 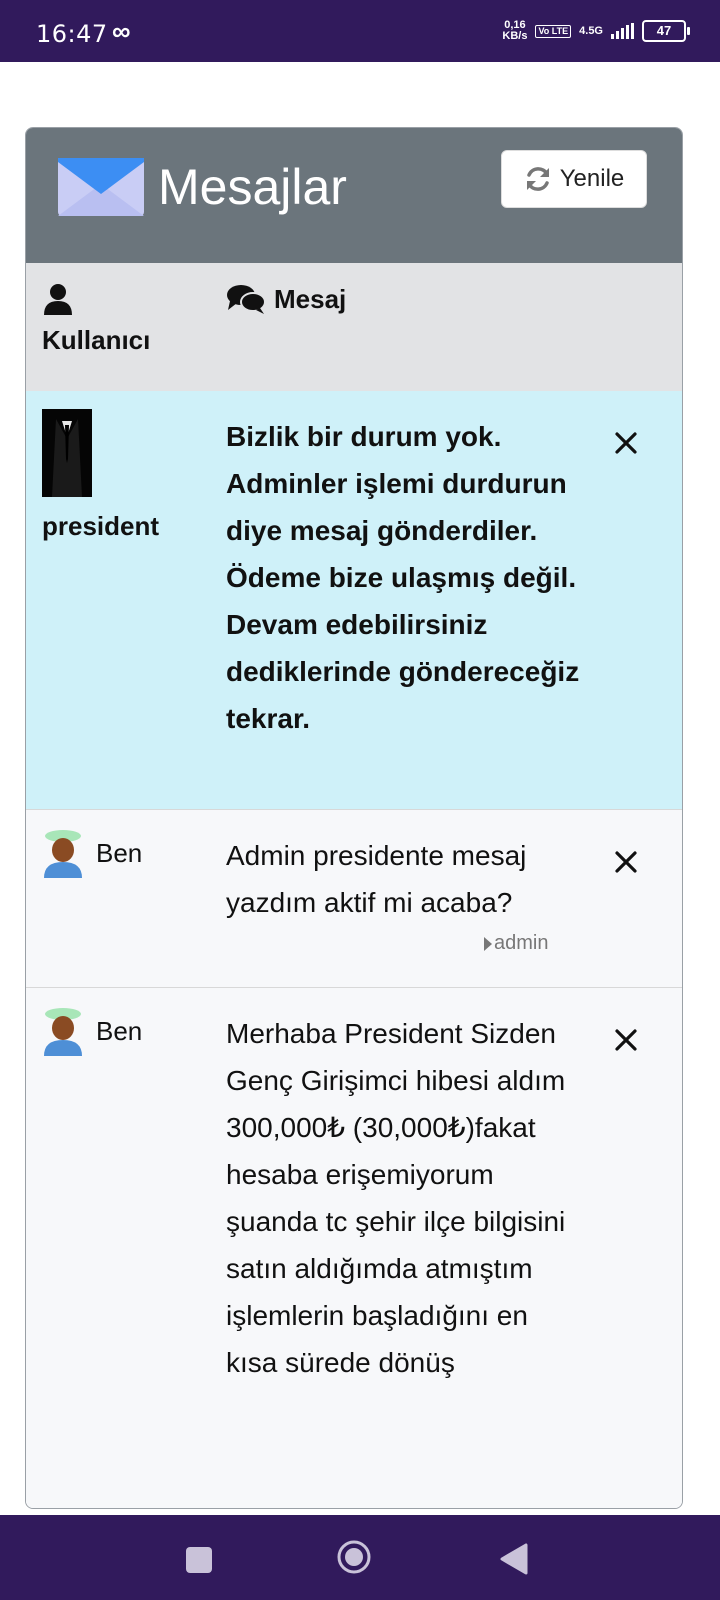 I want to click on signal-icon, so click(x=622, y=31).